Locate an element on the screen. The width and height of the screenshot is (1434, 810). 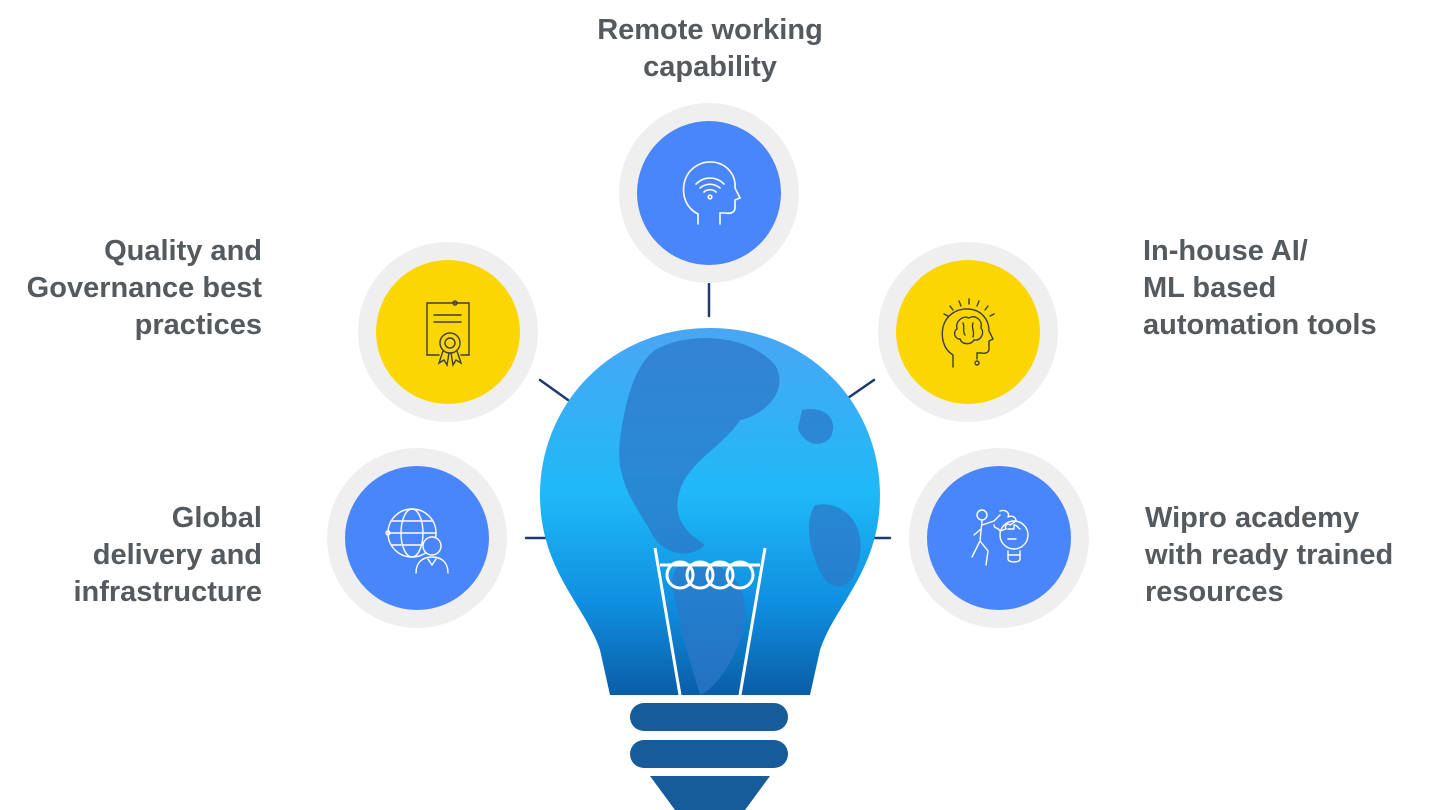
quality-disc is located at coordinates (448, 332).